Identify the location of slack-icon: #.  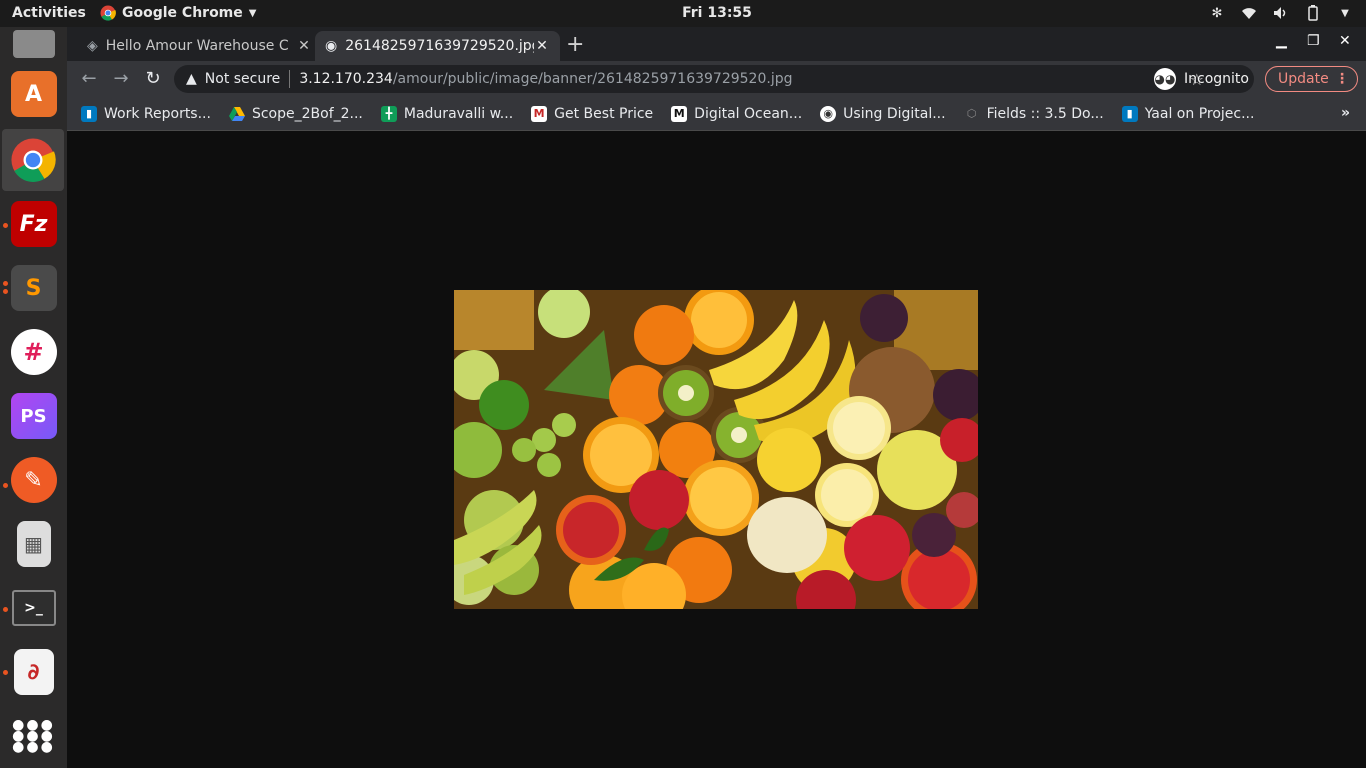
(33, 352).